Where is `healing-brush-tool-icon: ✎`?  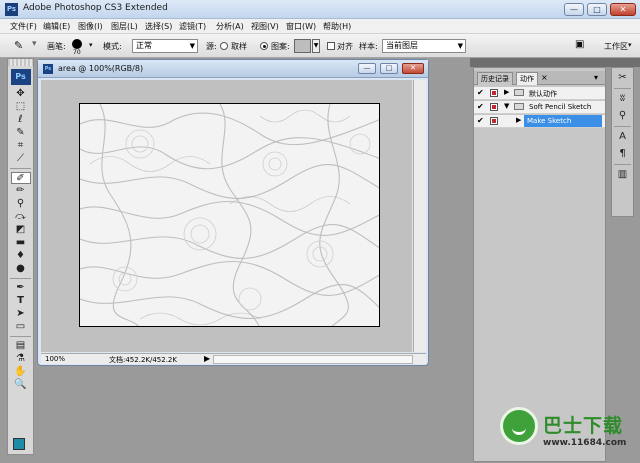 healing-brush-tool-icon: ✎ is located at coordinates (18, 45).